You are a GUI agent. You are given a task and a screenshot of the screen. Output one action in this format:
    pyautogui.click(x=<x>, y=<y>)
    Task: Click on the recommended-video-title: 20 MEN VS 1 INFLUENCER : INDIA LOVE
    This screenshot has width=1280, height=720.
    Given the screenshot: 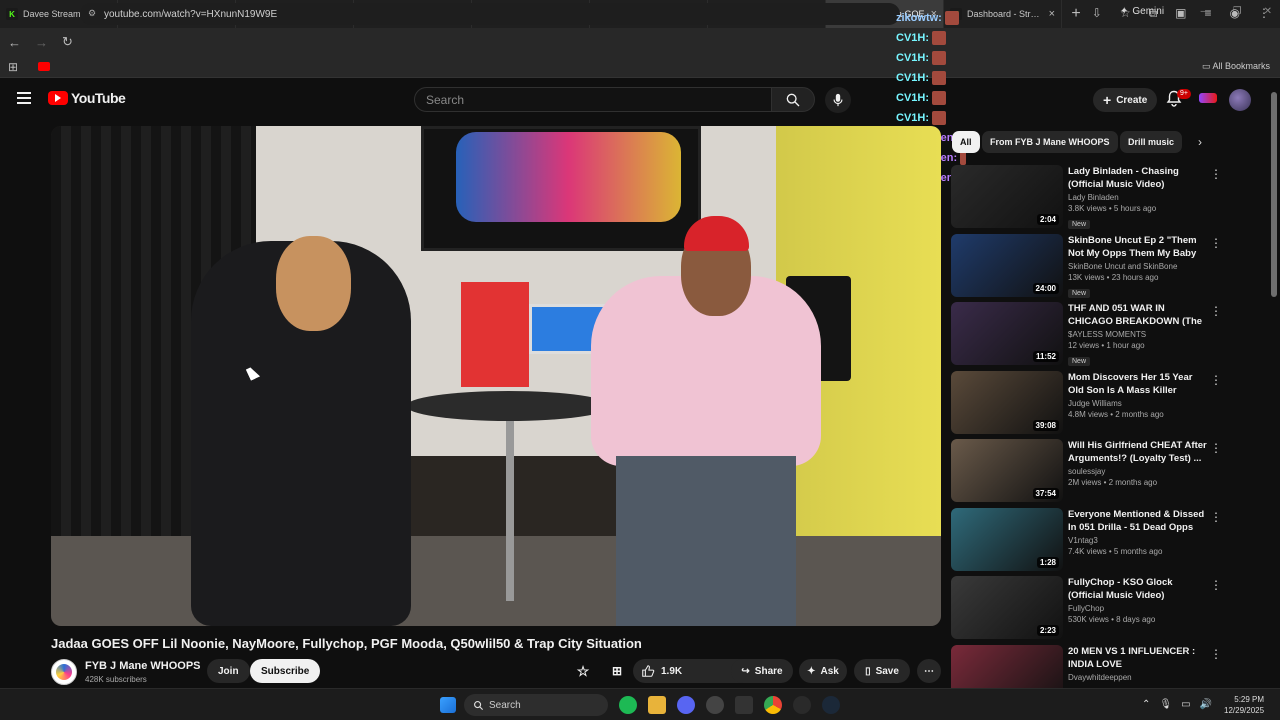 What is the action you would take?
    pyautogui.click(x=1138, y=658)
    